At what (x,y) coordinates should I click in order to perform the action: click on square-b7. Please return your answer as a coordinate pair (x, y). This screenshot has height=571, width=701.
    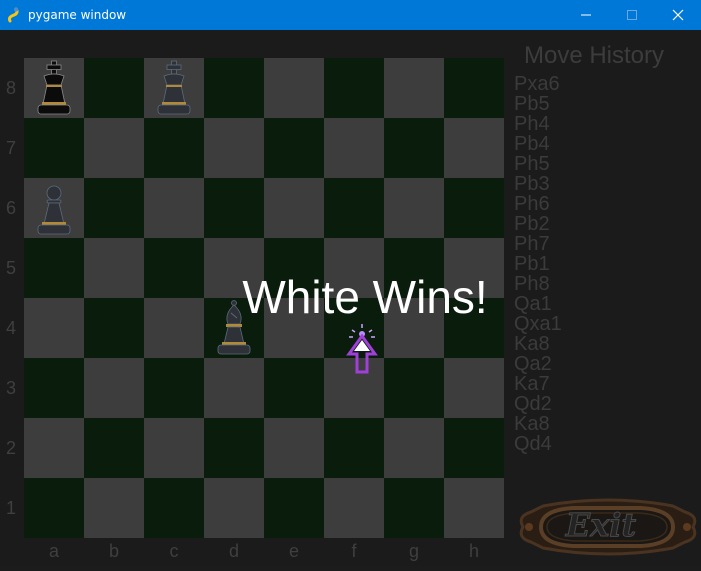
    Looking at the image, I should click on (114, 148).